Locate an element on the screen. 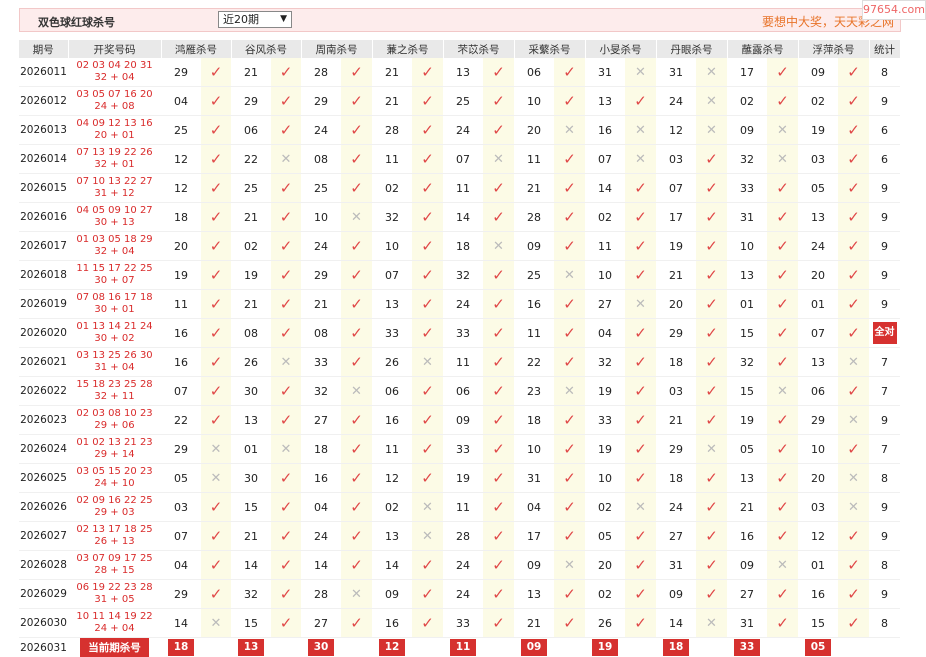 The width and height of the screenshot is (926, 657). period-select: 近20期 ▼ is located at coordinates (255, 19).